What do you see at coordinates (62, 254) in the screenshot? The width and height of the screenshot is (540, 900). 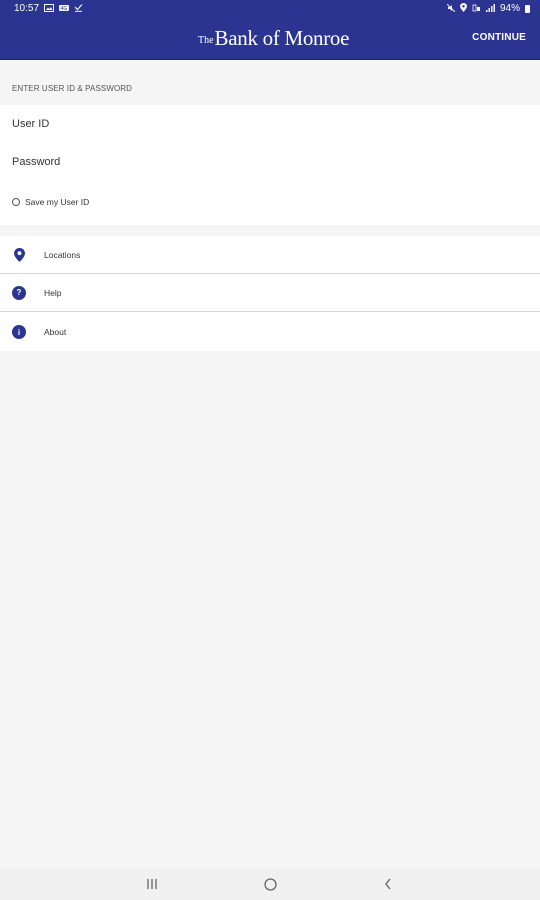 I see `menu-item-label: Locations` at bounding box center [62, 254].